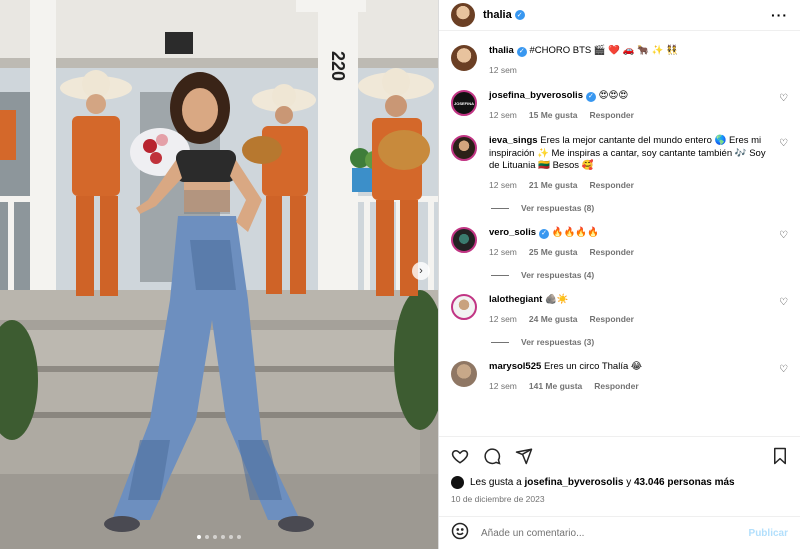  What do you see at coordinates (513, 140) in the screenshot?
I see `comment-username: ieva_sings` at bounding box center [513, 140].